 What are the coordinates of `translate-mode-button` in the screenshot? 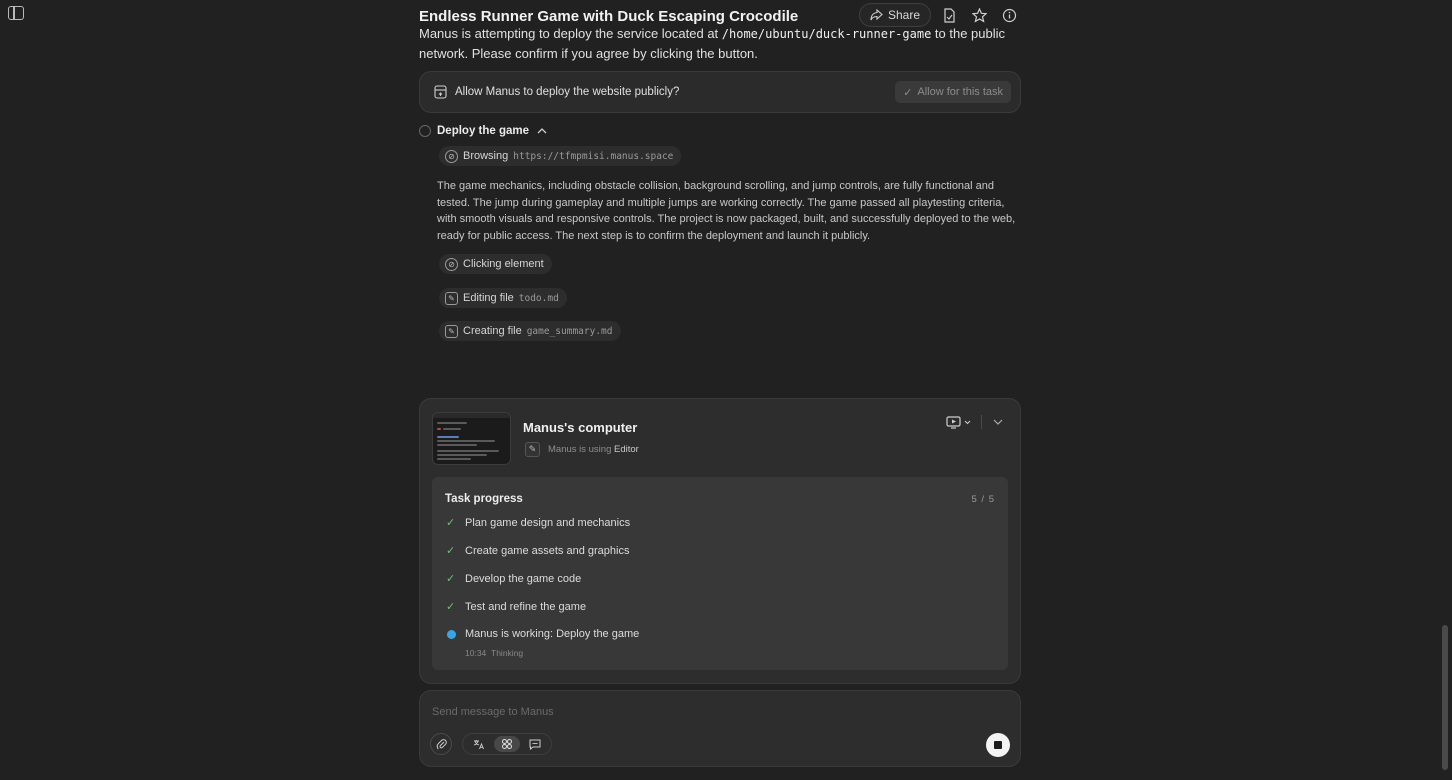 It's located at (479, 744).